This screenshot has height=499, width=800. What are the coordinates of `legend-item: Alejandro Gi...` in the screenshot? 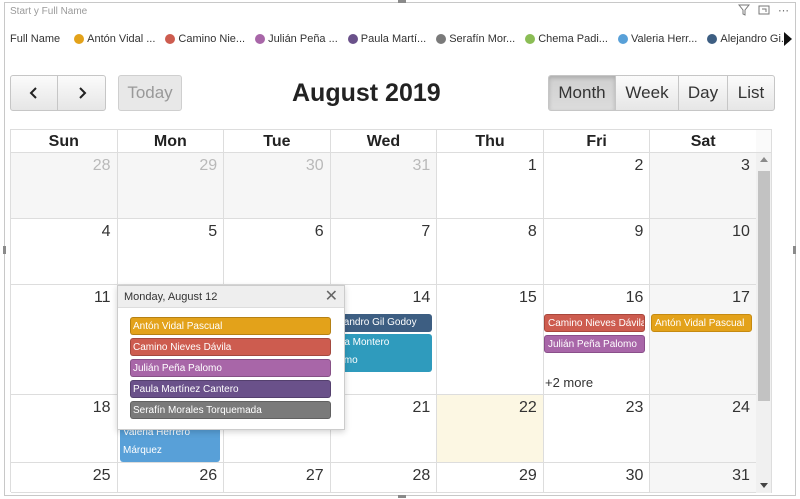 It's located at (748, 39).